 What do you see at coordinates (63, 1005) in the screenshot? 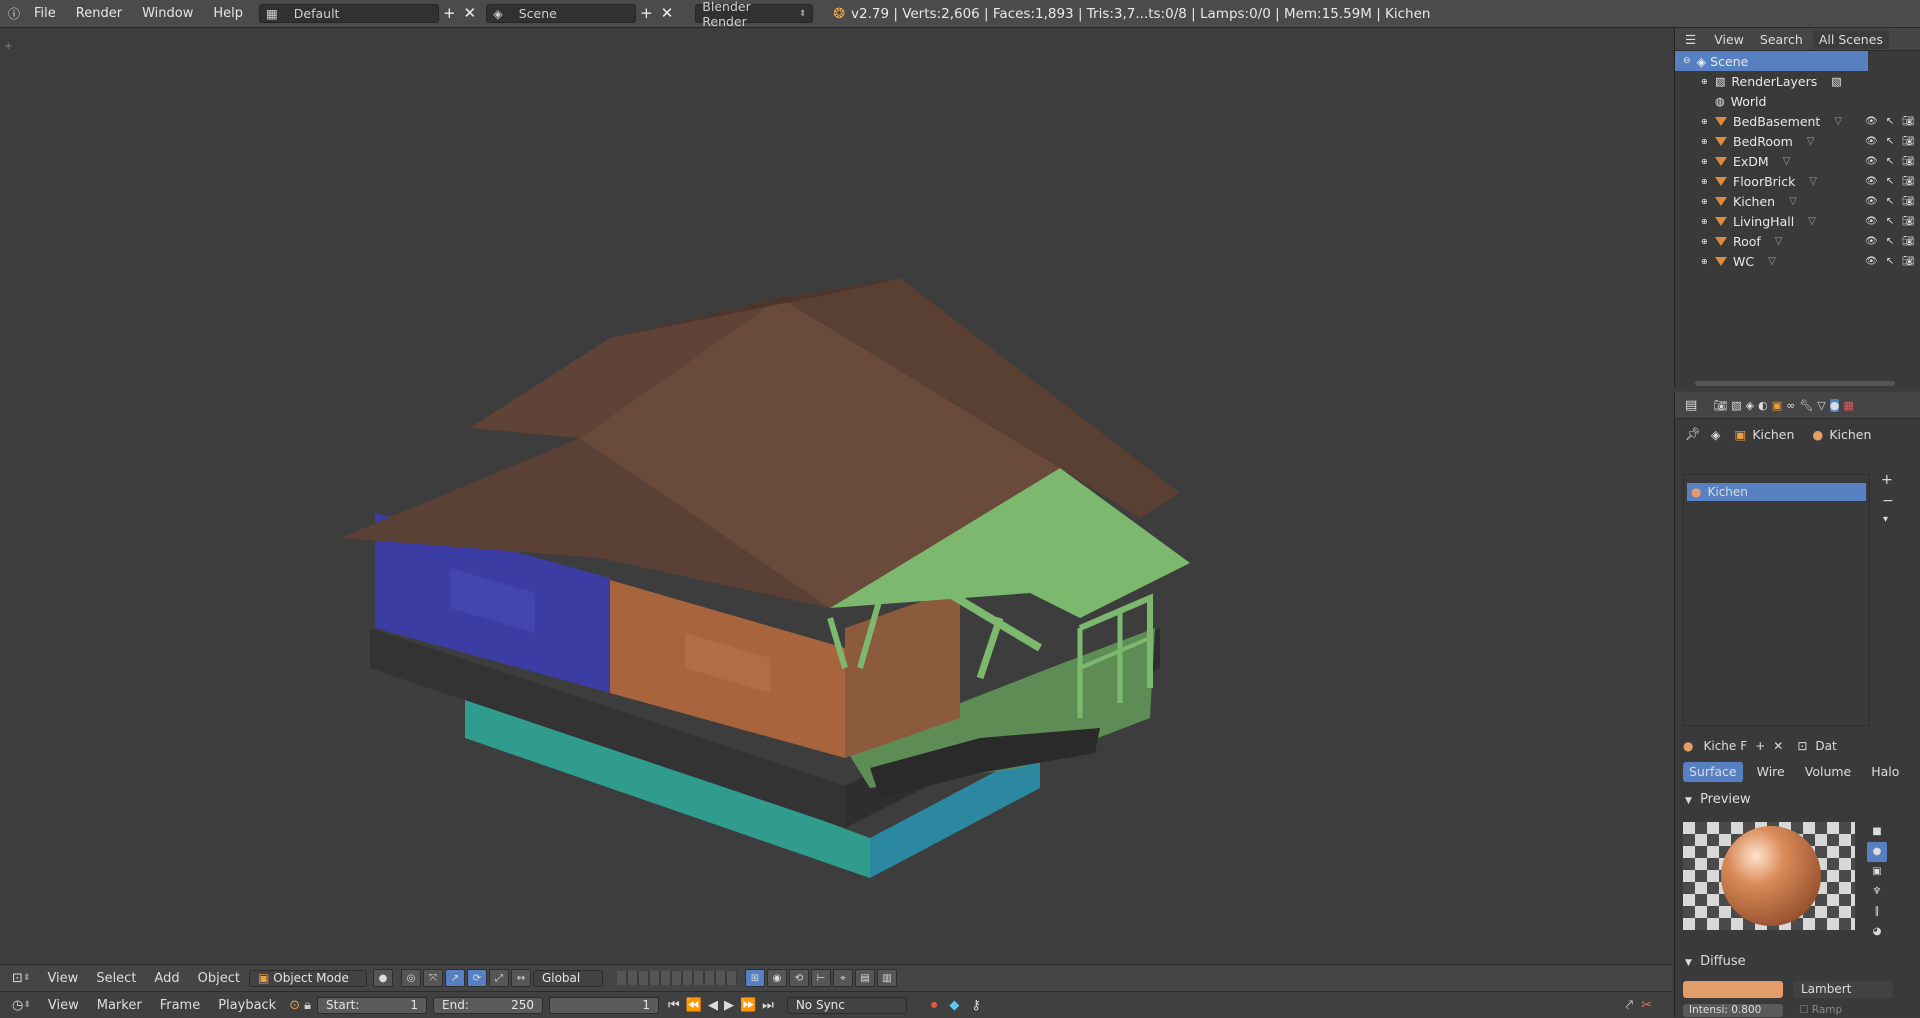
I see `timeline-menu-view: View` at bounding box center [63, 1005].